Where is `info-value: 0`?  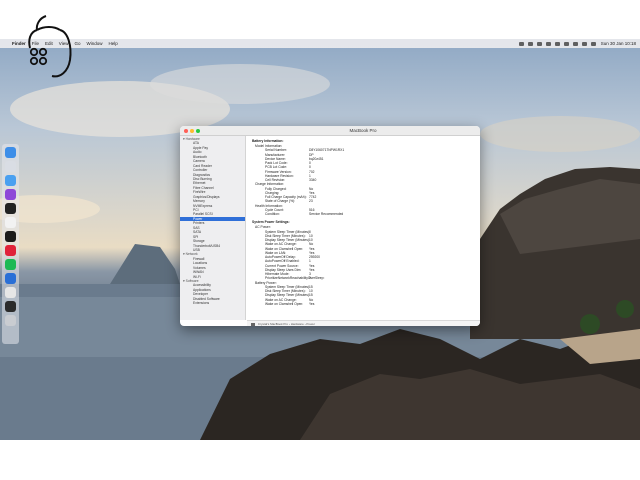 info-value: 0 is located at coordinates (310, 278).